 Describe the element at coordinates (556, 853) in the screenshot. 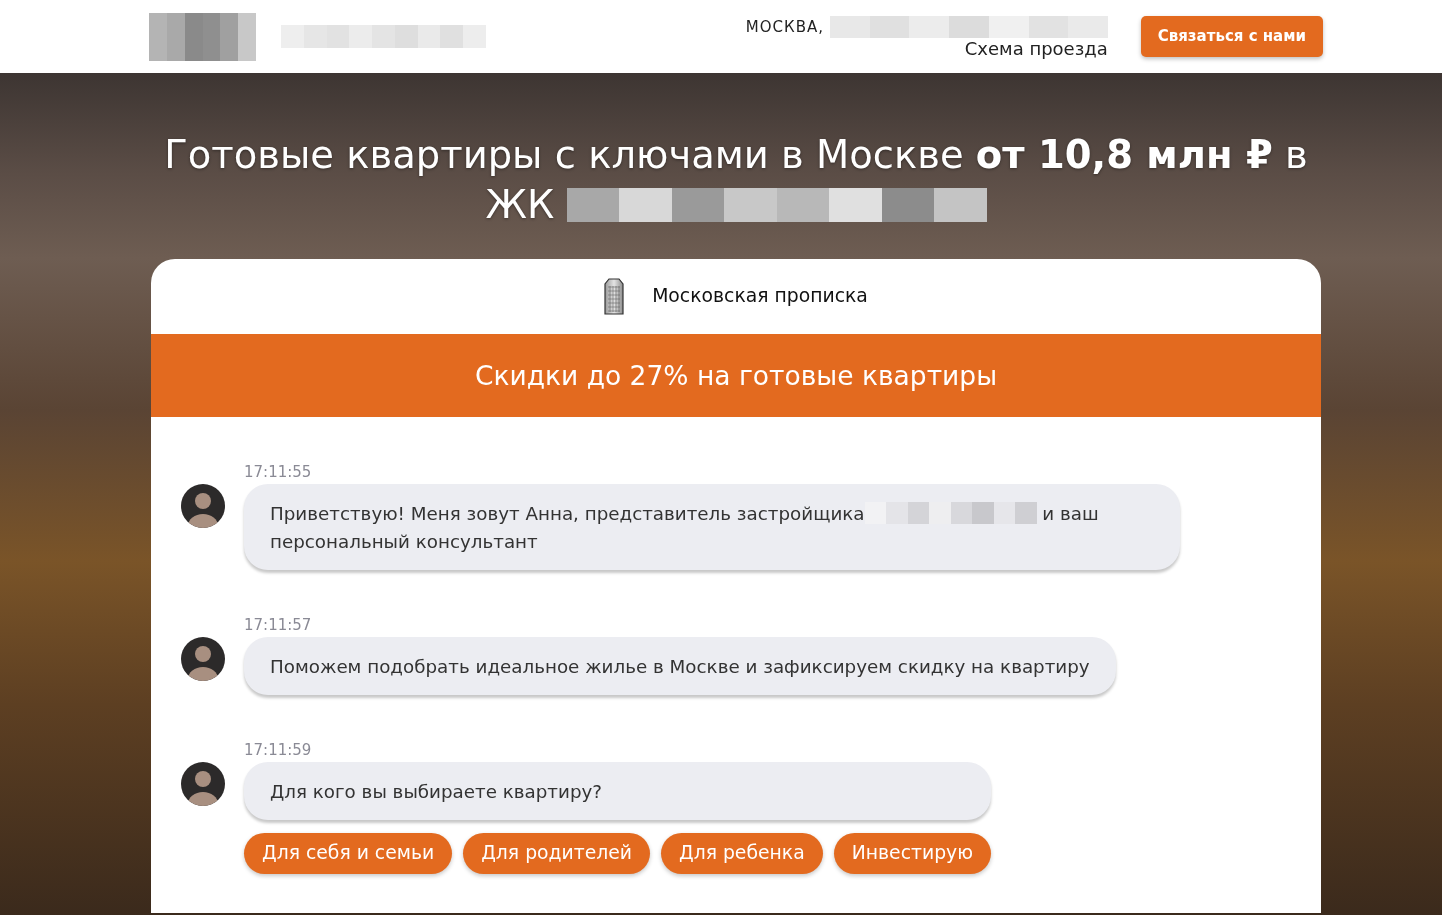

I see `answer-option-button: Для родителей` at that location.